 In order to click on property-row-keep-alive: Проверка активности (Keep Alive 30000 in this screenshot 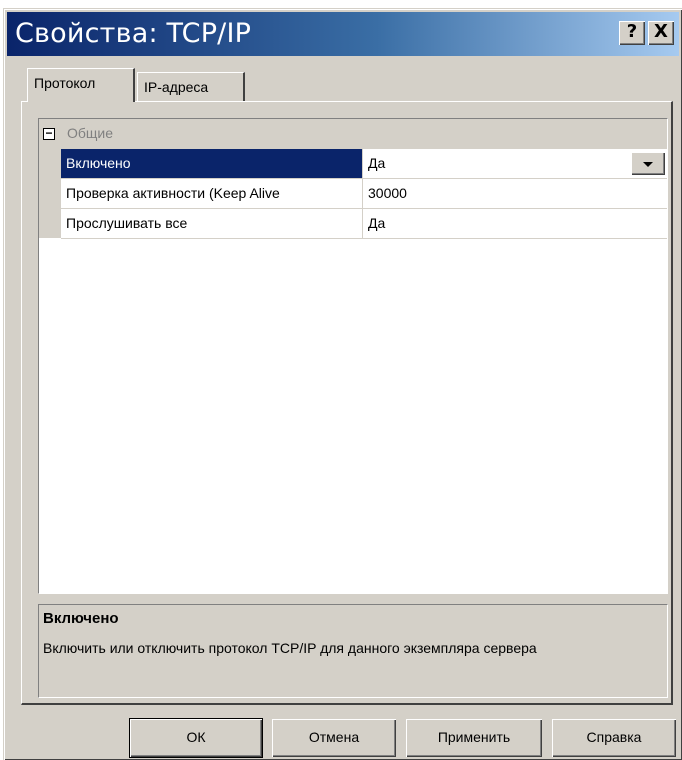, I will do `click(364, 194)`.